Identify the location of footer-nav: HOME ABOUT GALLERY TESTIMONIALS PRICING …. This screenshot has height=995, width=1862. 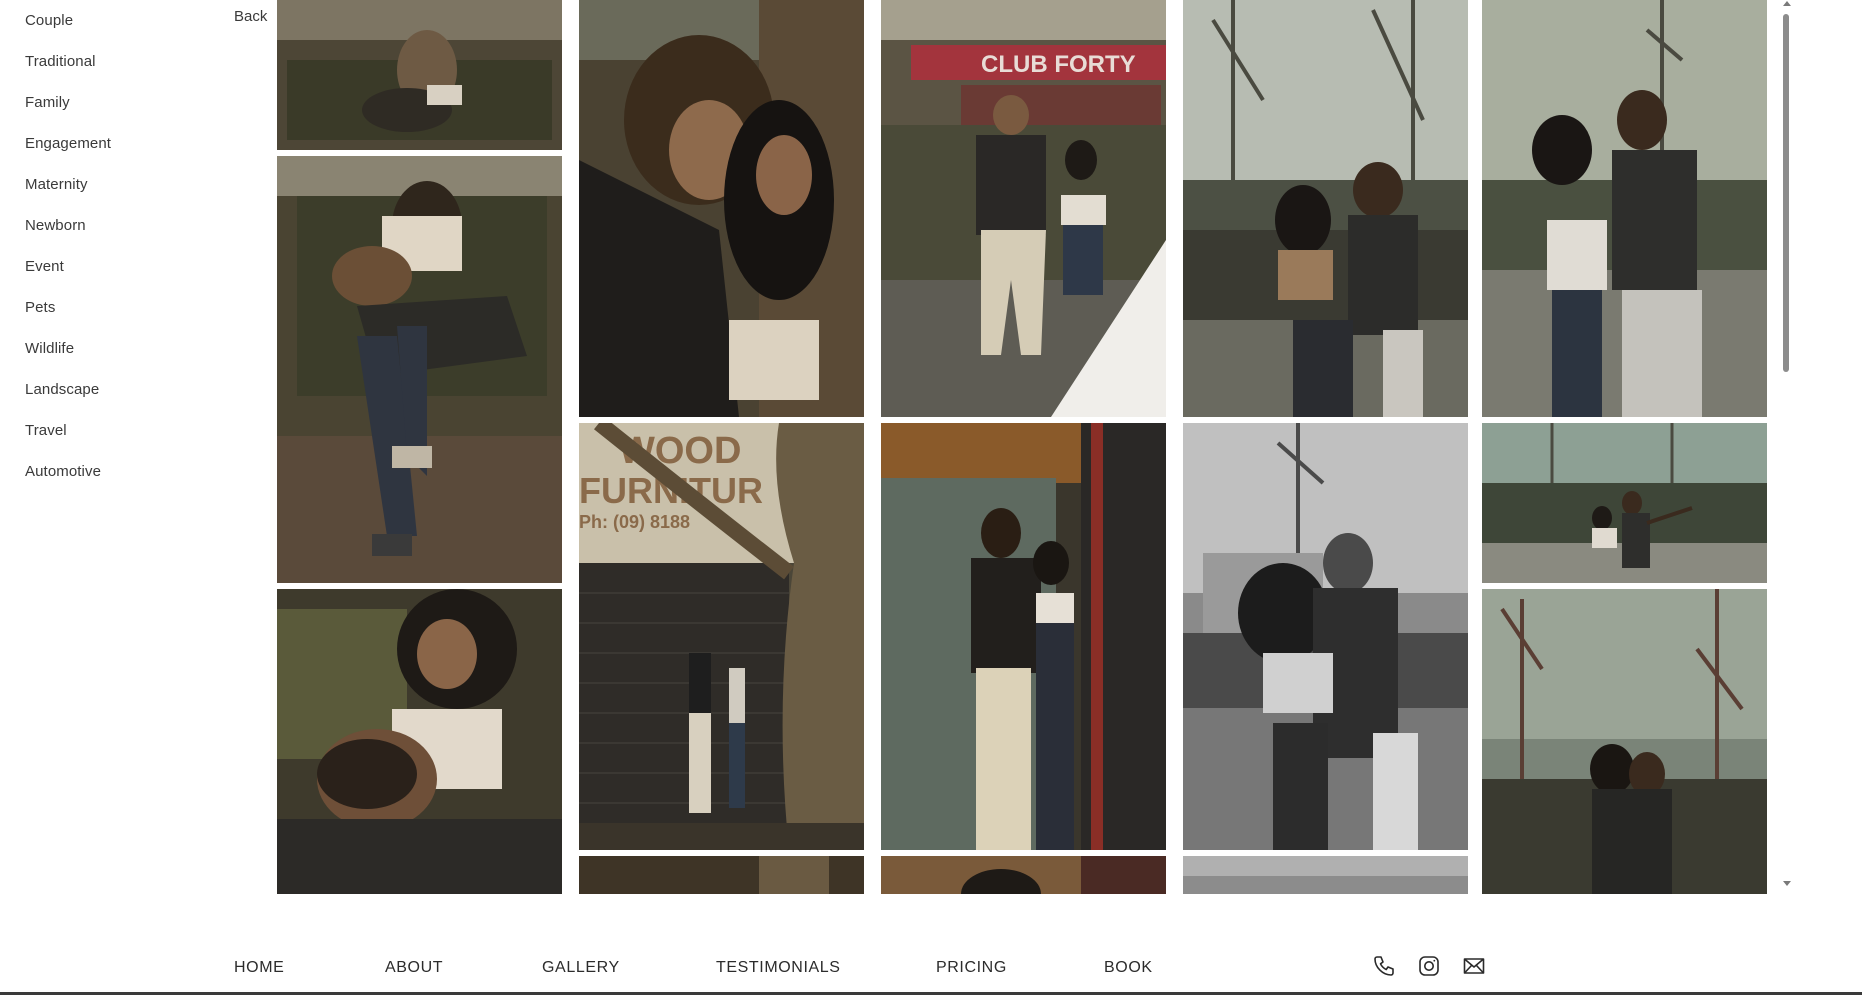
(931, 967).